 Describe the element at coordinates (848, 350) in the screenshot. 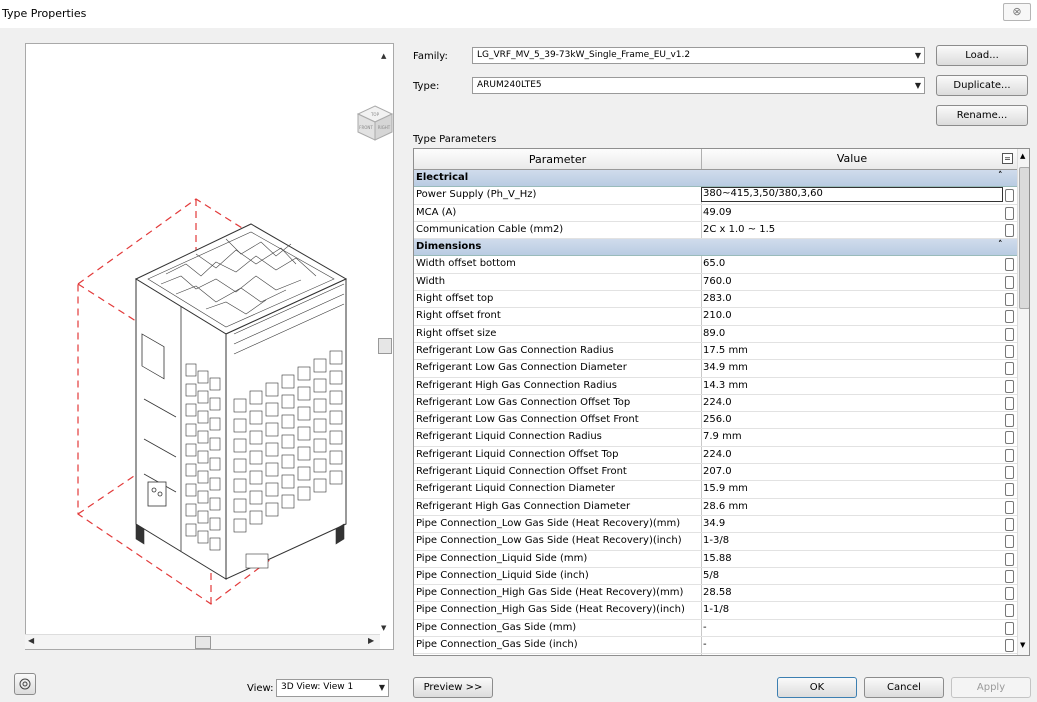

I see `parameter-value: 17.5 mm` at that location.